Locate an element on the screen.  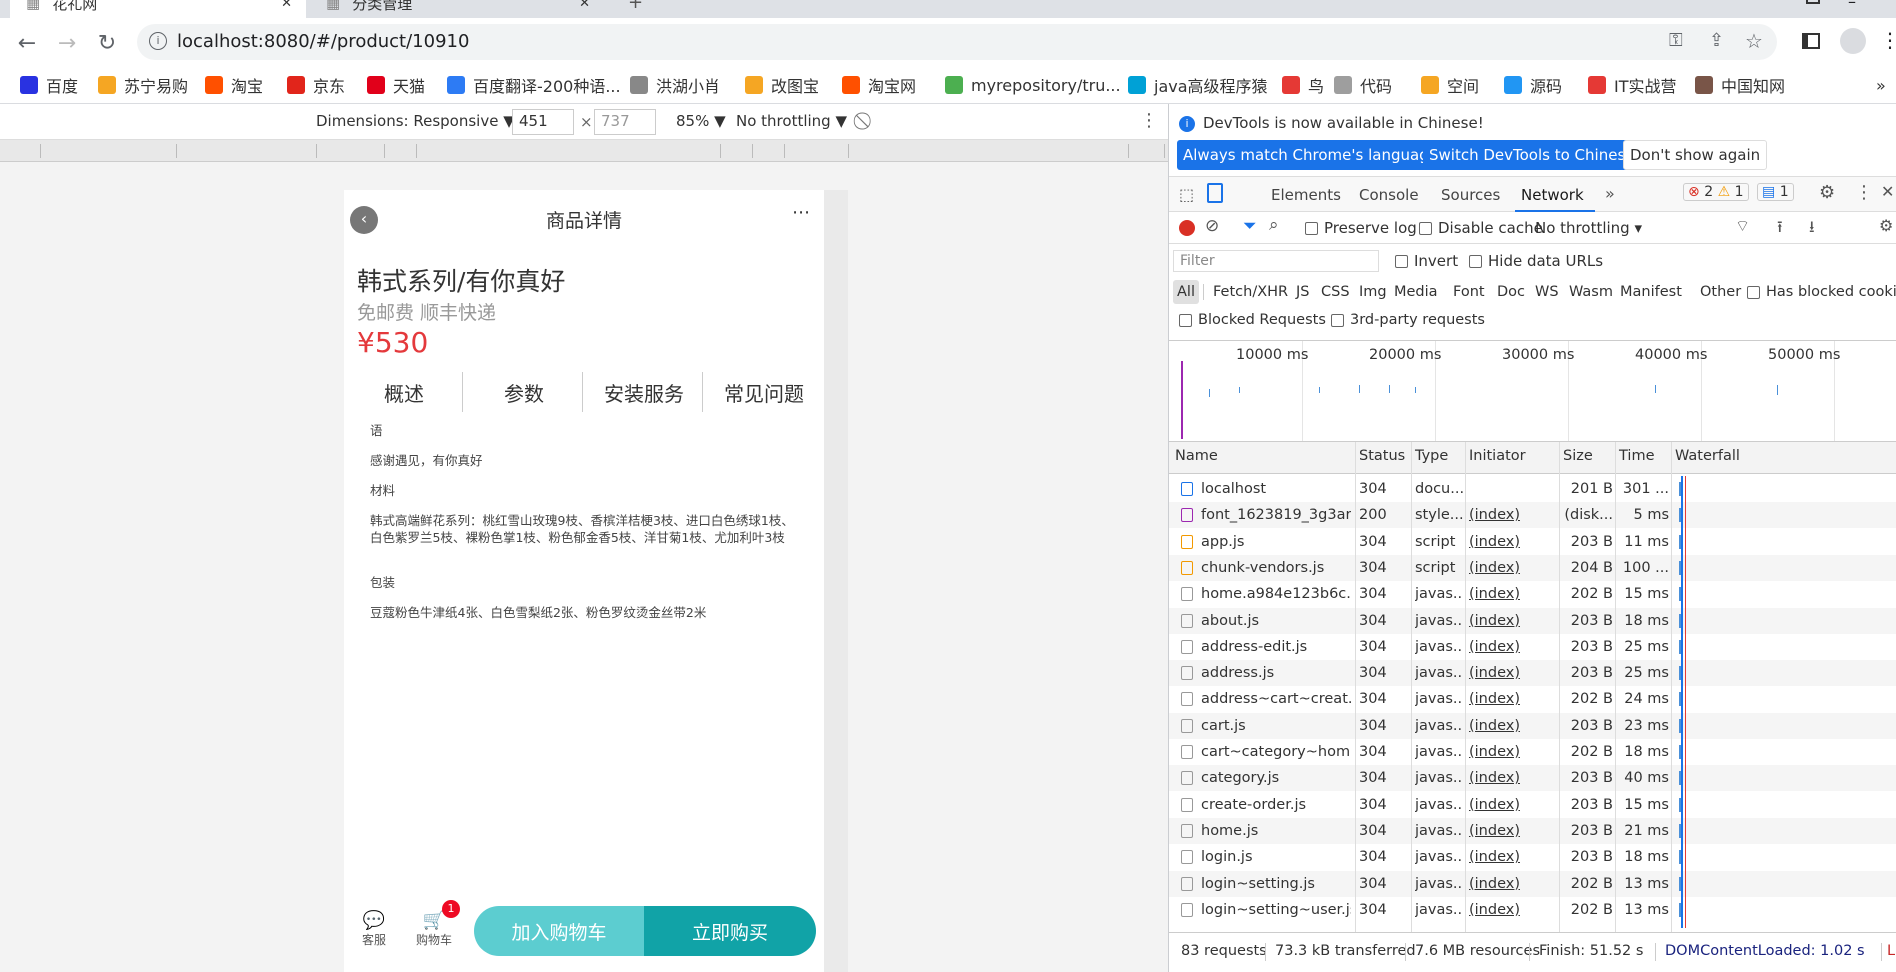
third-party-checkbox: 3rd-party requests is located at coordinates (1408, 320).